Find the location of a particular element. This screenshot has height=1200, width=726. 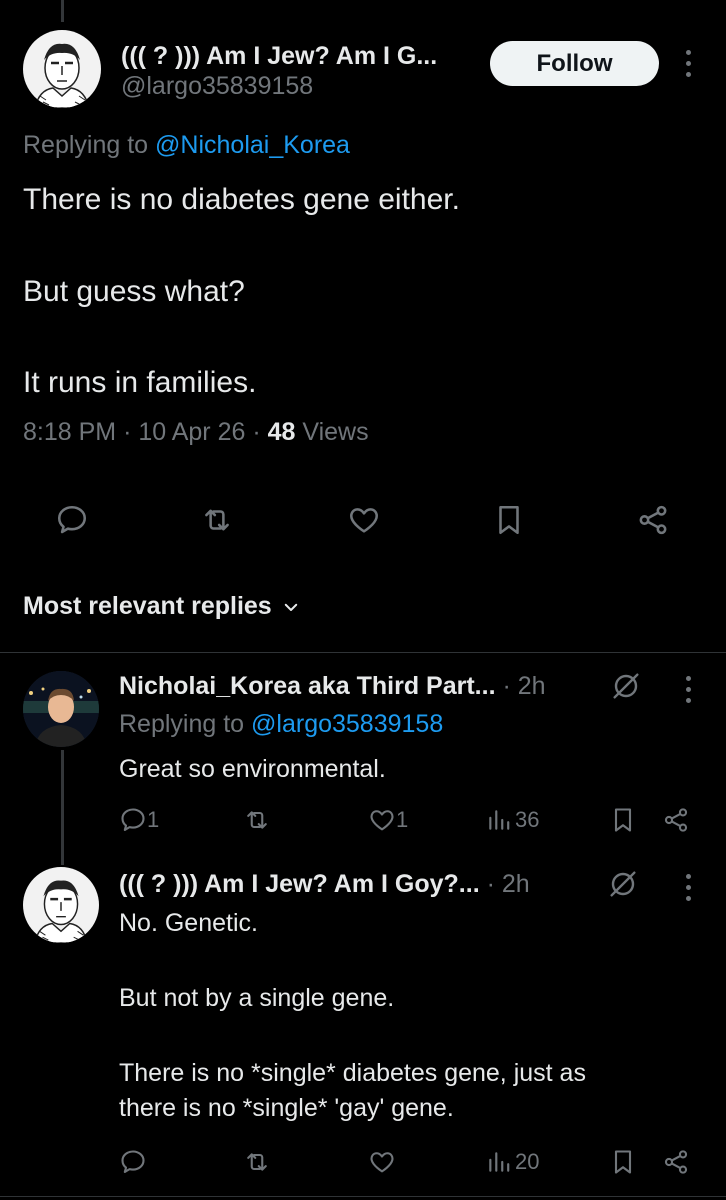

chevron-down-icon is located at coordinates (290, 607).